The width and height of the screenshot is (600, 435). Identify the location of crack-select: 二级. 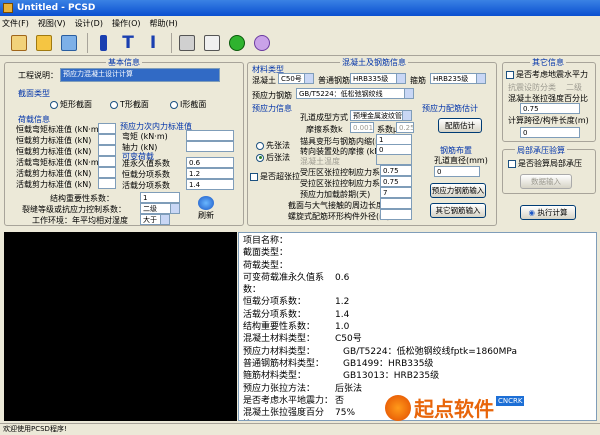
(160, 208).